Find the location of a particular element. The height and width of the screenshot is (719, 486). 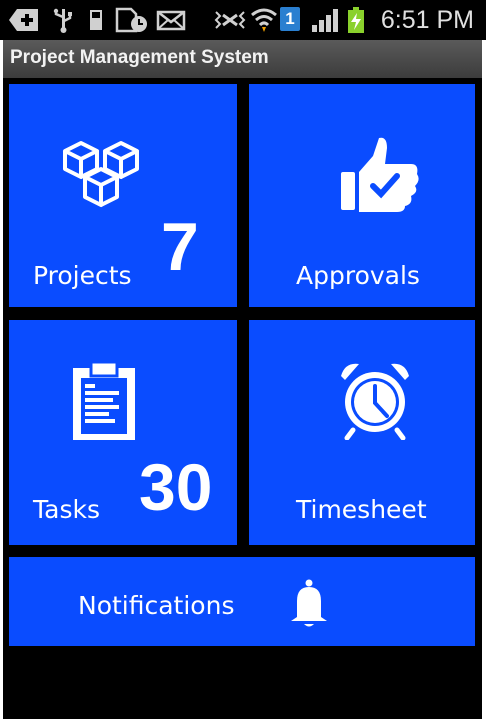

timesheet-tile: Timesheet is located at coordinates (362, 432).